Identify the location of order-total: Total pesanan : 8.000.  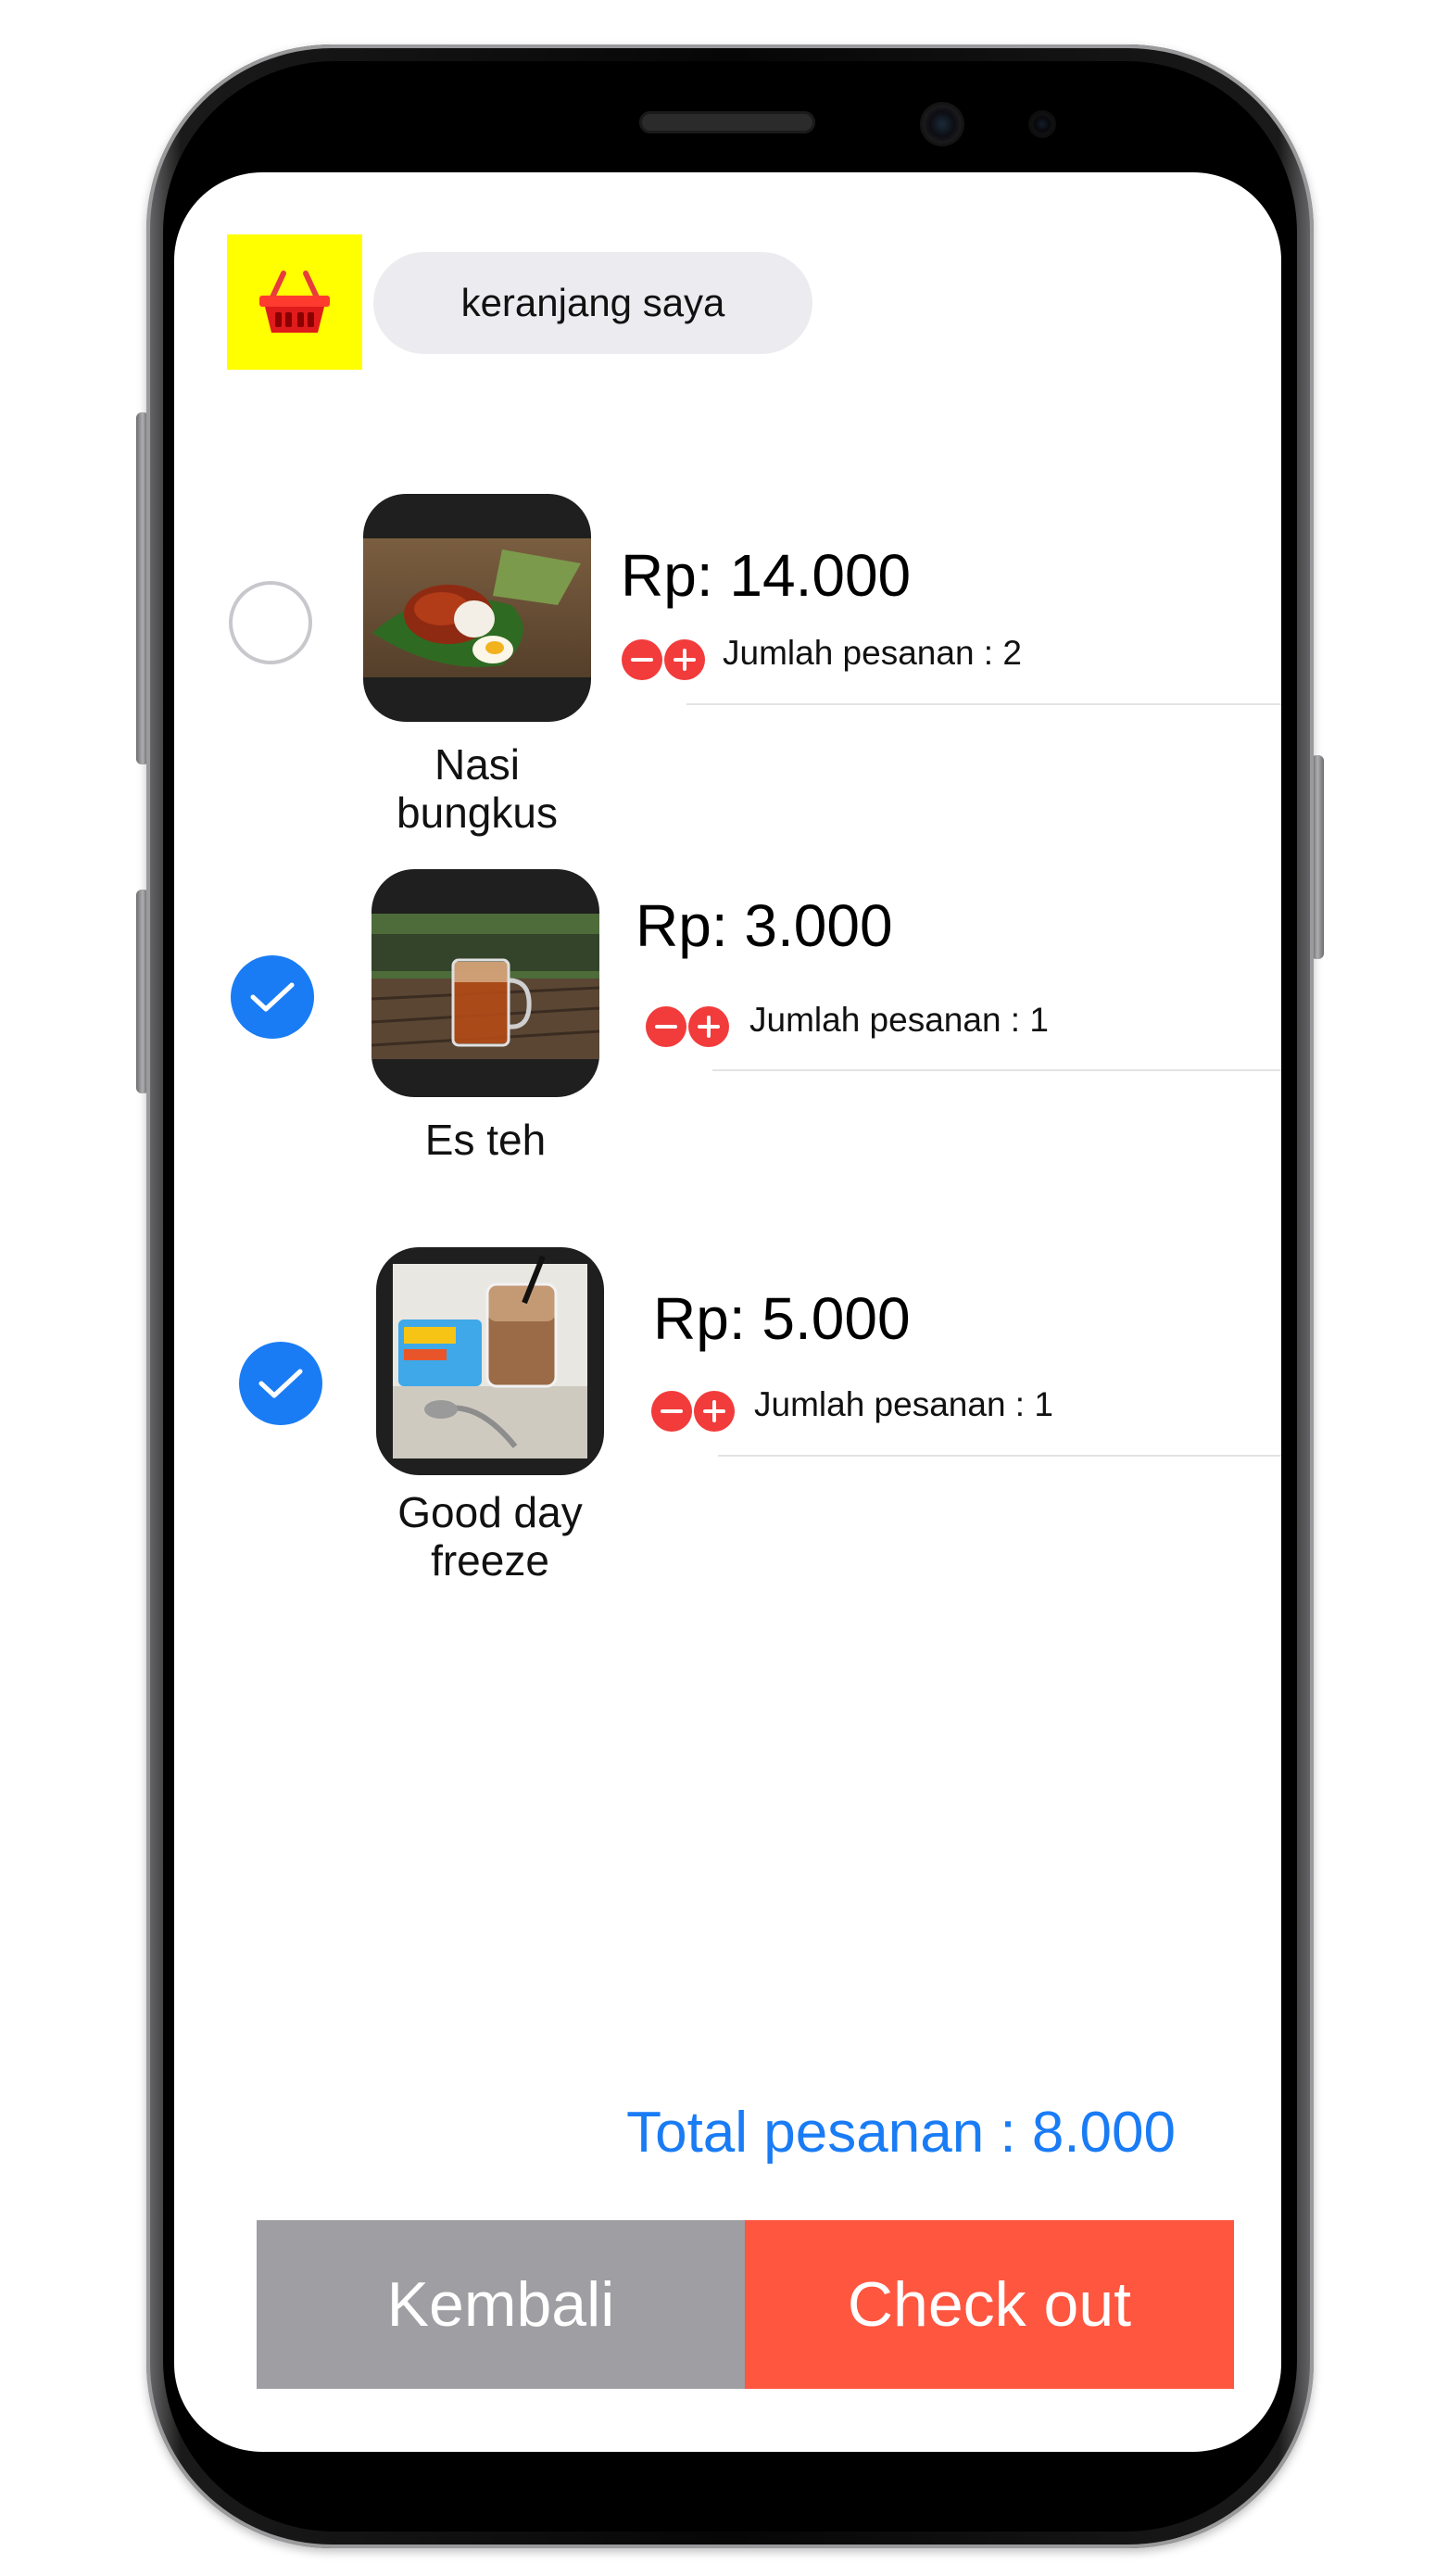
(901, 2133).